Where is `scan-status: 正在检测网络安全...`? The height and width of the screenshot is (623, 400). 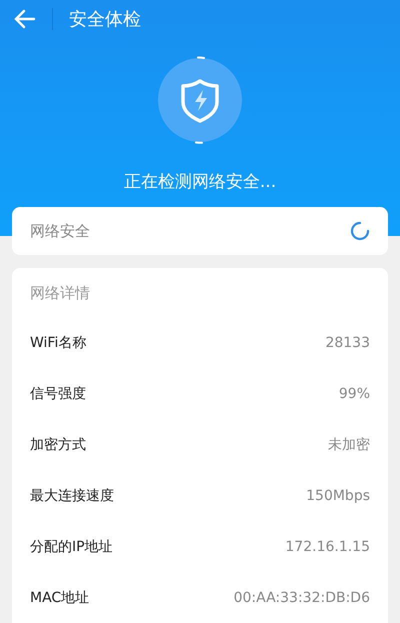
scan-status: 正在检测网络安全... is located at coordinates (200, 182).